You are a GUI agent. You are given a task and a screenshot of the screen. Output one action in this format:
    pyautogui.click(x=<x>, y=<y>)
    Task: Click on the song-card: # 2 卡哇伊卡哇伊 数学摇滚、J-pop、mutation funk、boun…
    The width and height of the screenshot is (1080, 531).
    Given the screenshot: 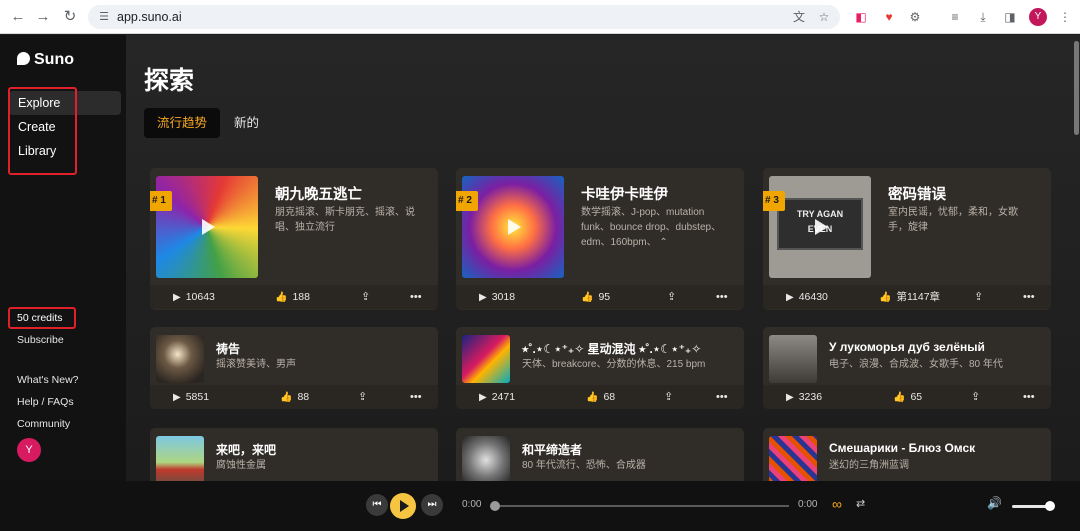 What is the action you would take?
    pyautogui.click(x=600, y=239)
    